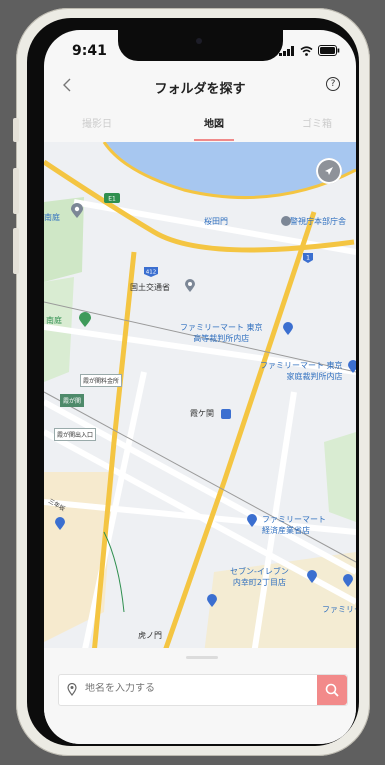 Image resolution: width=385 pixels, height=765 pixels. I want to click on pin-station-icon, so click(226, 414).